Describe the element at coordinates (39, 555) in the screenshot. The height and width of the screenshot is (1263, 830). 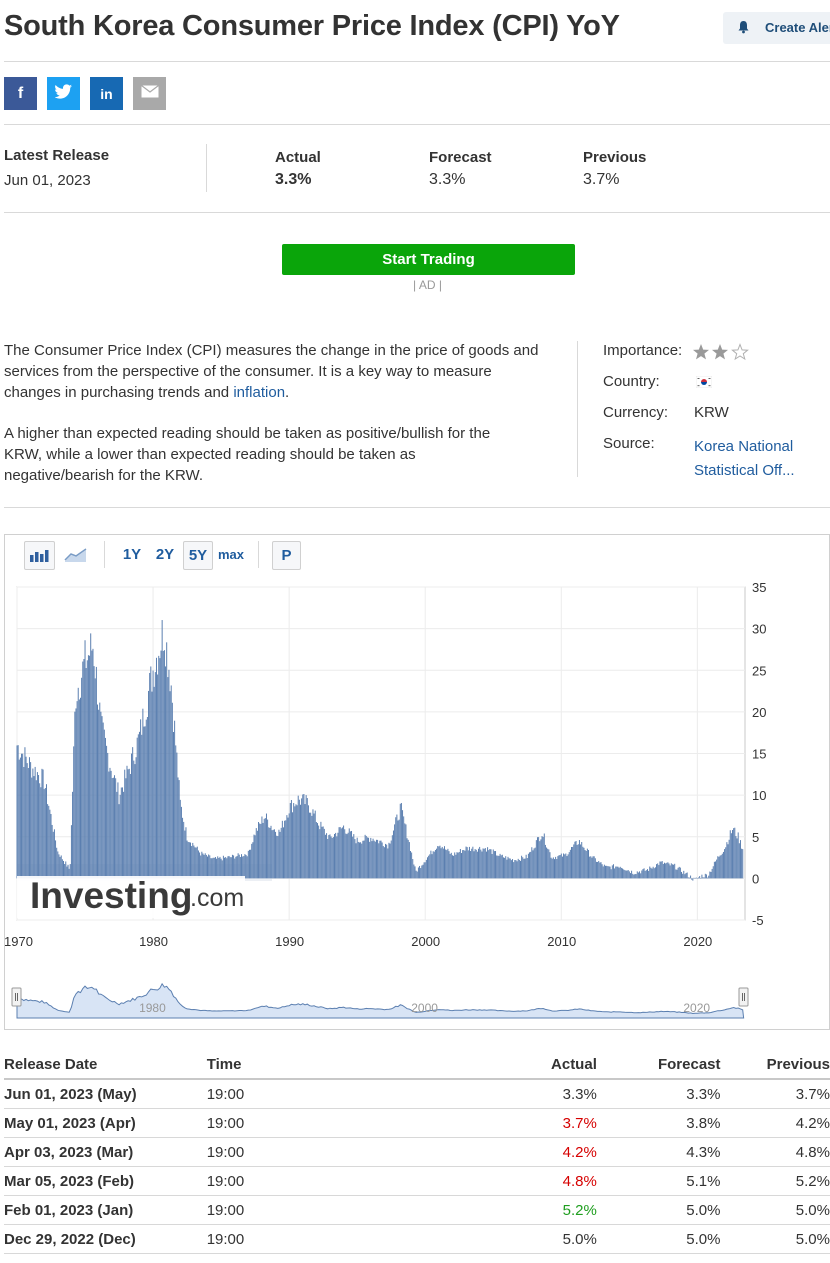
I see `bar-chart-button` at that location.